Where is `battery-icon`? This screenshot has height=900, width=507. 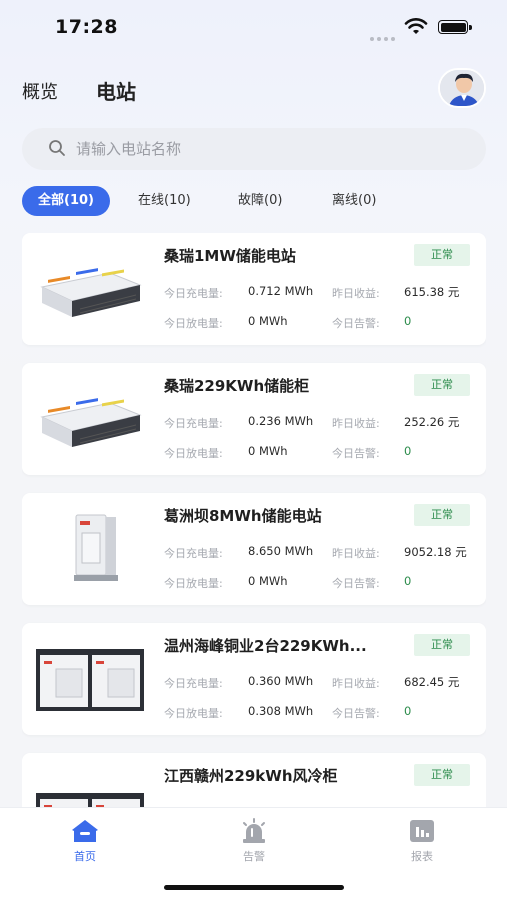 battery-icon is located at coordinates (455, 27).